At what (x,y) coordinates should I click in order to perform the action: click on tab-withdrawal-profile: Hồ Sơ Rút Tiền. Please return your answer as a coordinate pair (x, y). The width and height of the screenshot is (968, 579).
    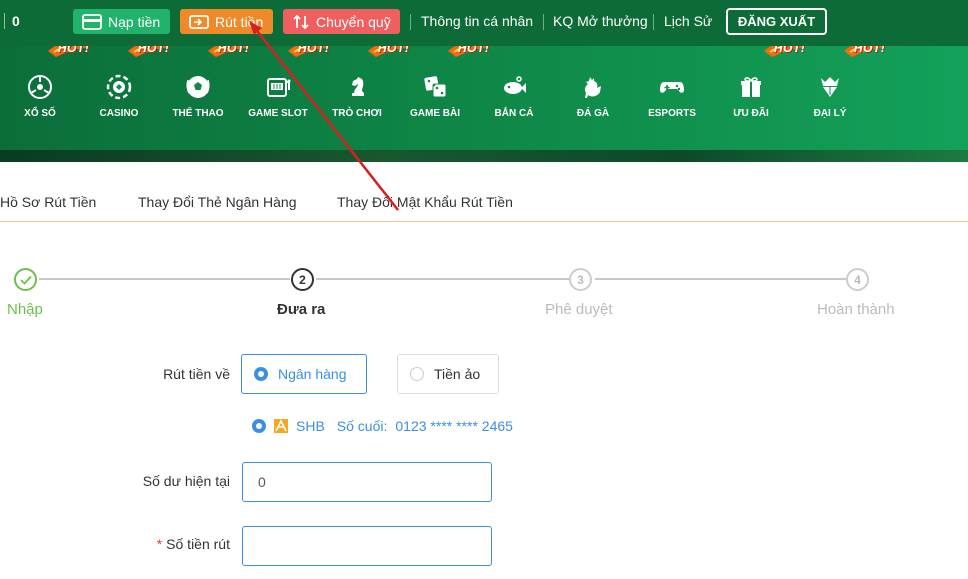
    Looking at the image, I should click on (48, 202).